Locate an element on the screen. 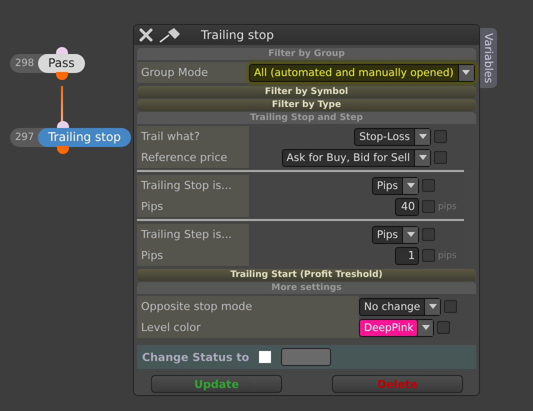 Image resolution: width=533 pixels, height=411 pixels. color-swatch is located at coordinates (265, 357).